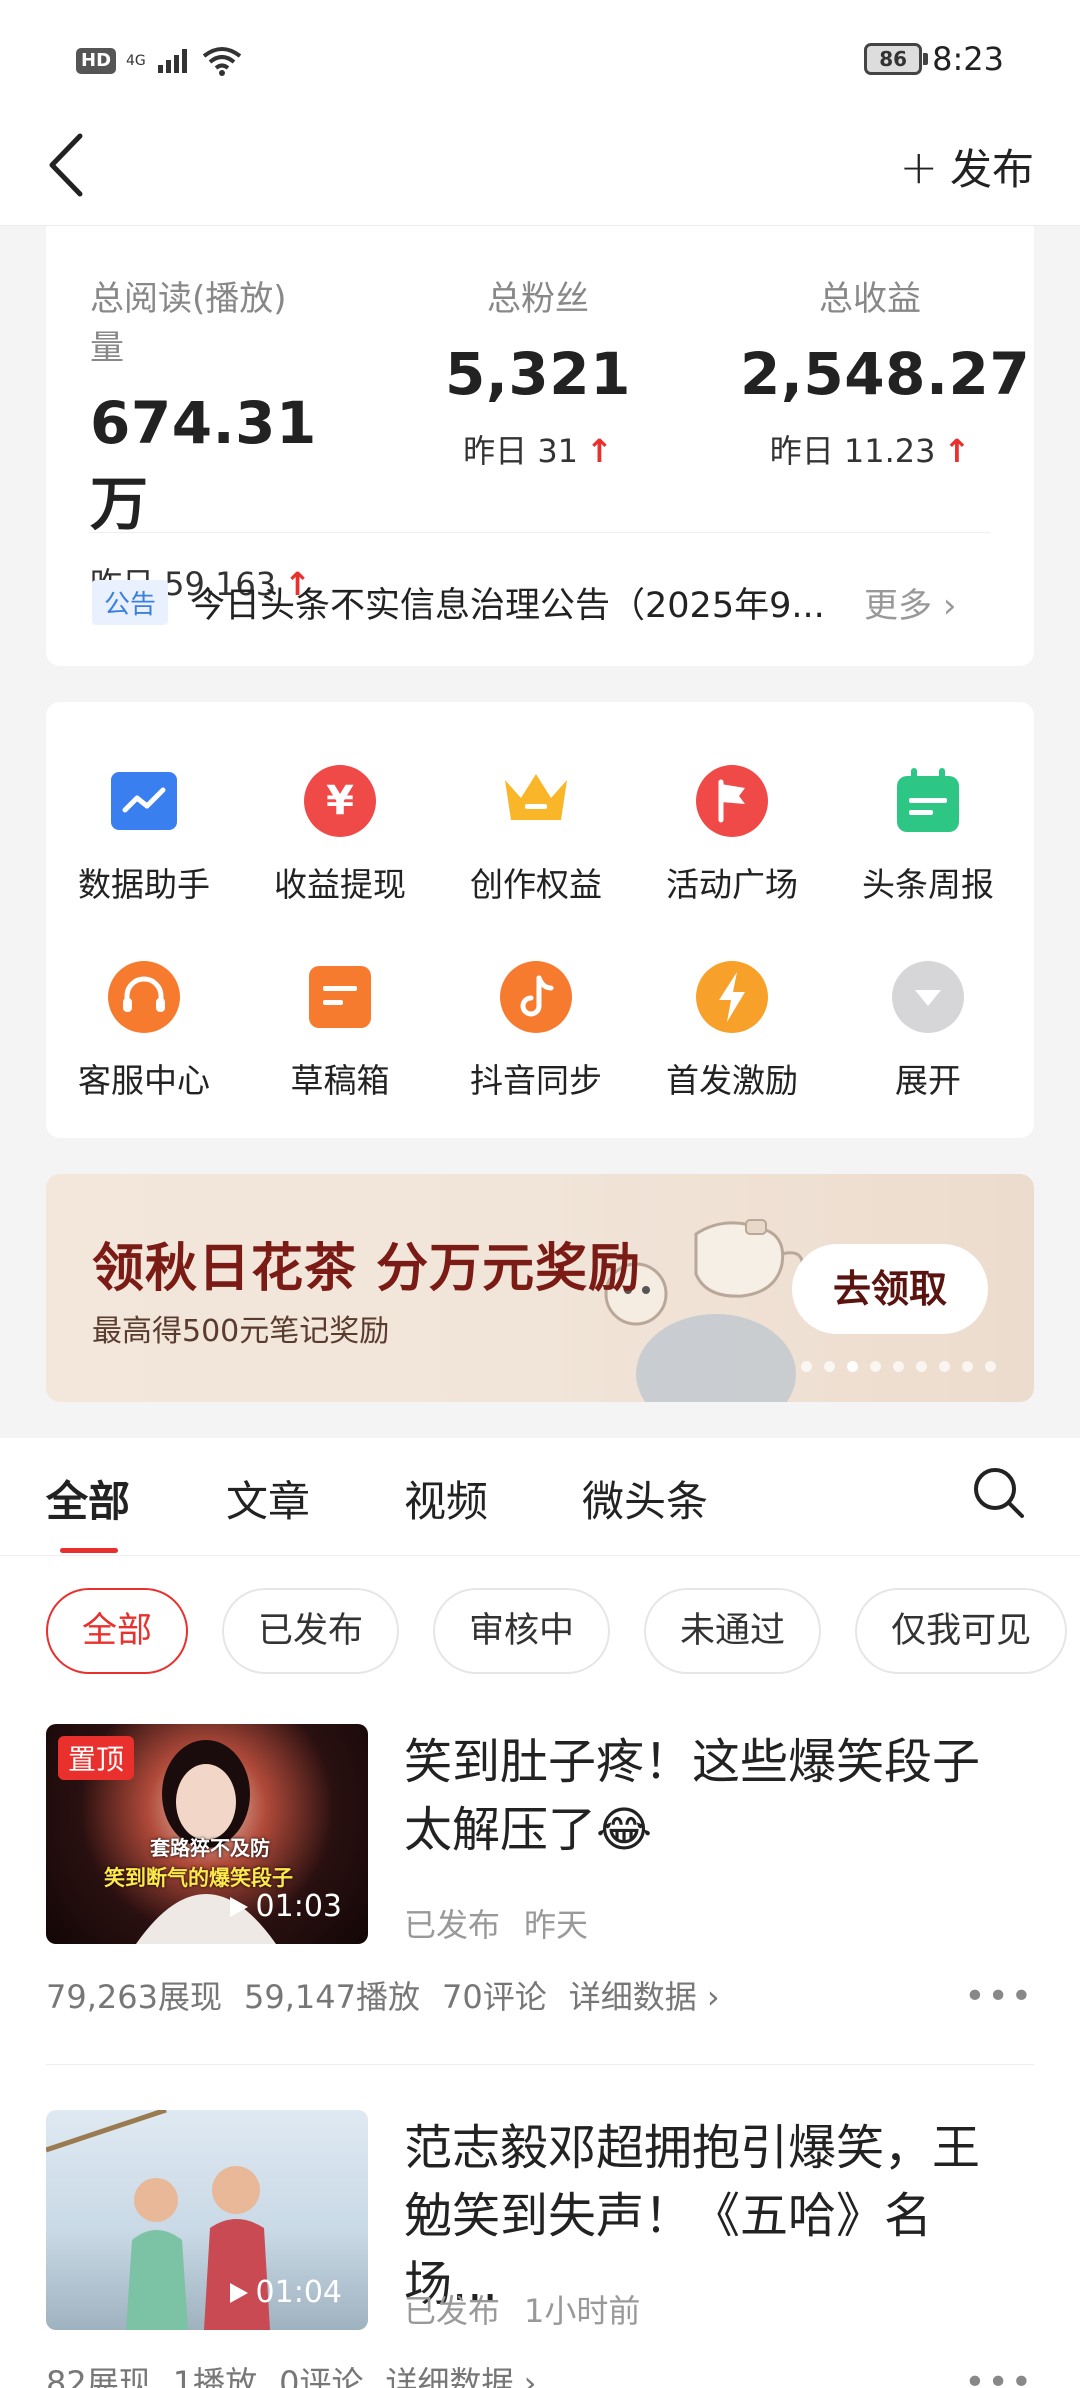 The width and height of the screenshot is (1080, 2388). I want to click on signal-icon, so click(172, 61).